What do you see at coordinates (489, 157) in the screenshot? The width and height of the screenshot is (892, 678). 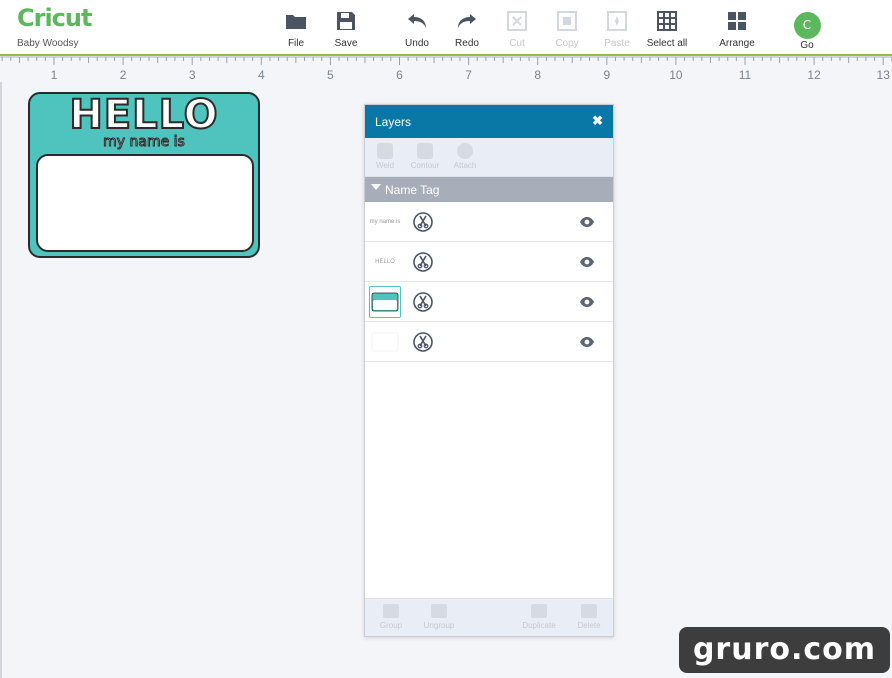 I see `layer-actions-bar: Weld Contour Attach` at bounding box center [489, 157].